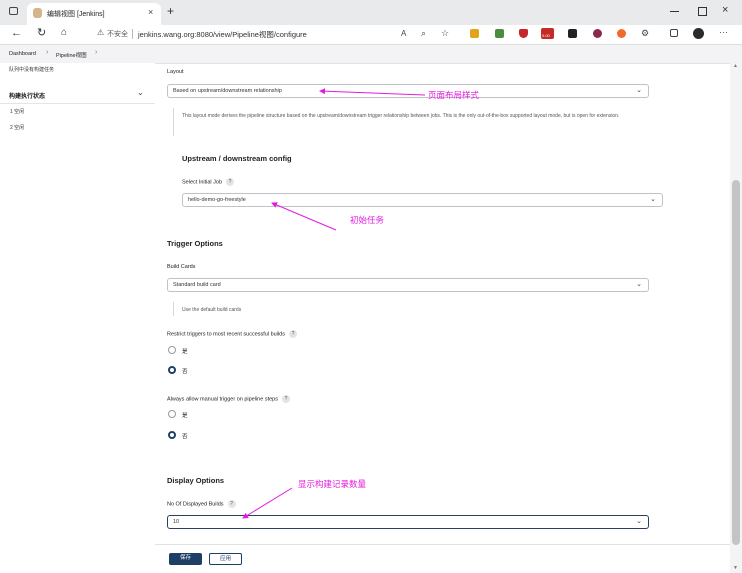 This screenshot has width=742, height=573. Describe the element at coordinates (332, 484) in the screenshot. I see `builds-annotation: 显示构建记录数量` at that location.